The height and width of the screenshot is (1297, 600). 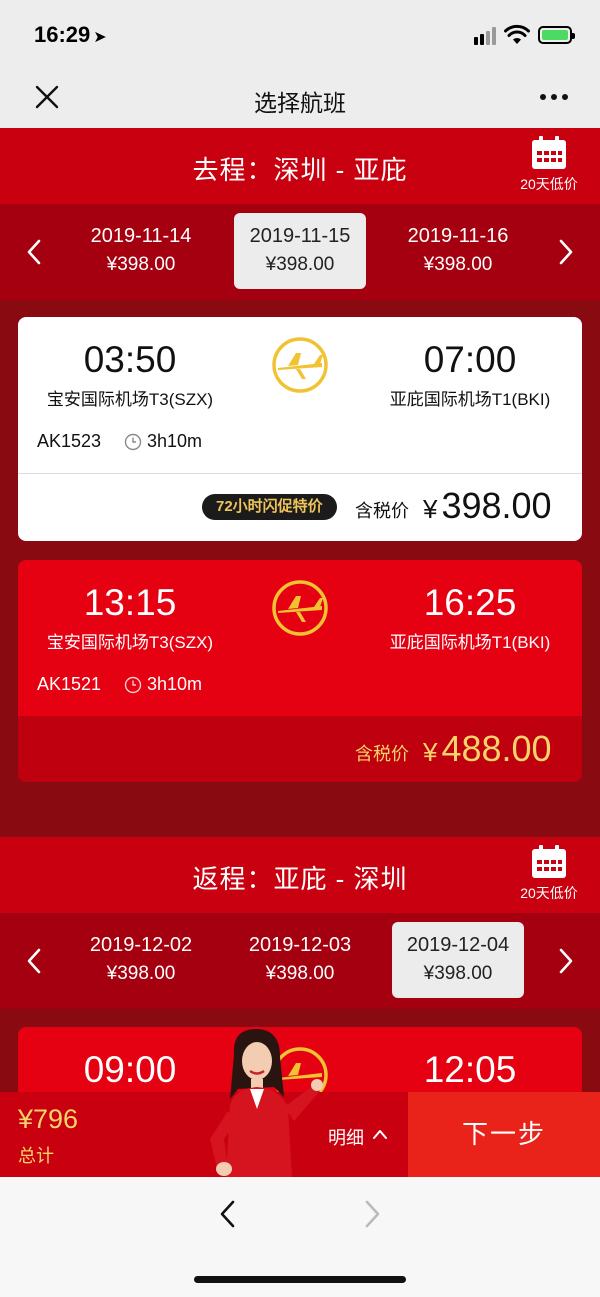 What do you see at coordinates (300, 170) in the screenshot?
I see `outbound-route-title: 去程：深圳 - 亚庇` at bounding box center [300, 170].